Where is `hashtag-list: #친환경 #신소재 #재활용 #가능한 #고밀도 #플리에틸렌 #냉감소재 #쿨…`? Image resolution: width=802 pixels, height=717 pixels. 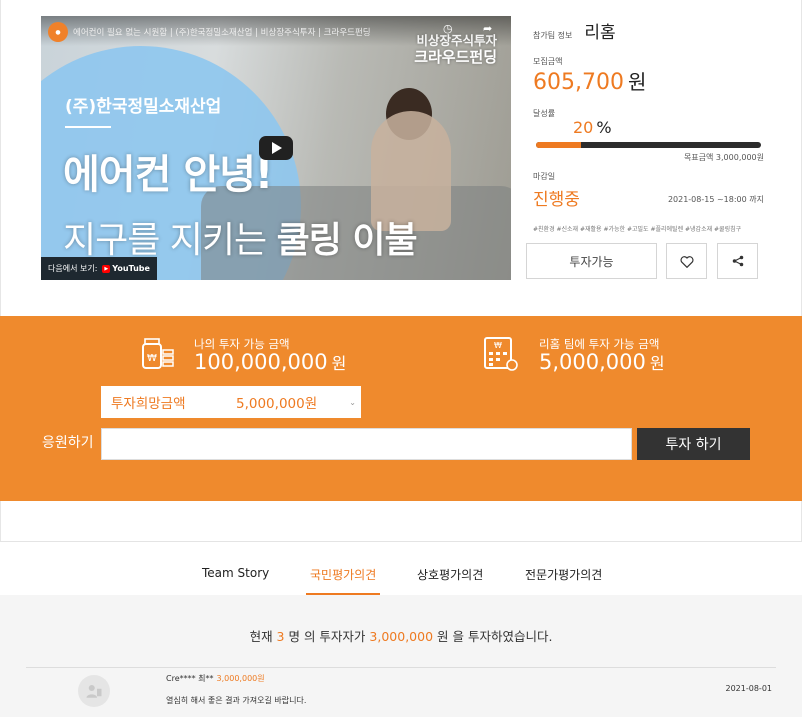
hashtag-list: #친환경 #신소재 #재활용 #가능한 #고밀도 #플리에틸렌 #냉감소재 #쿨… is located at coordinates (637, 229).